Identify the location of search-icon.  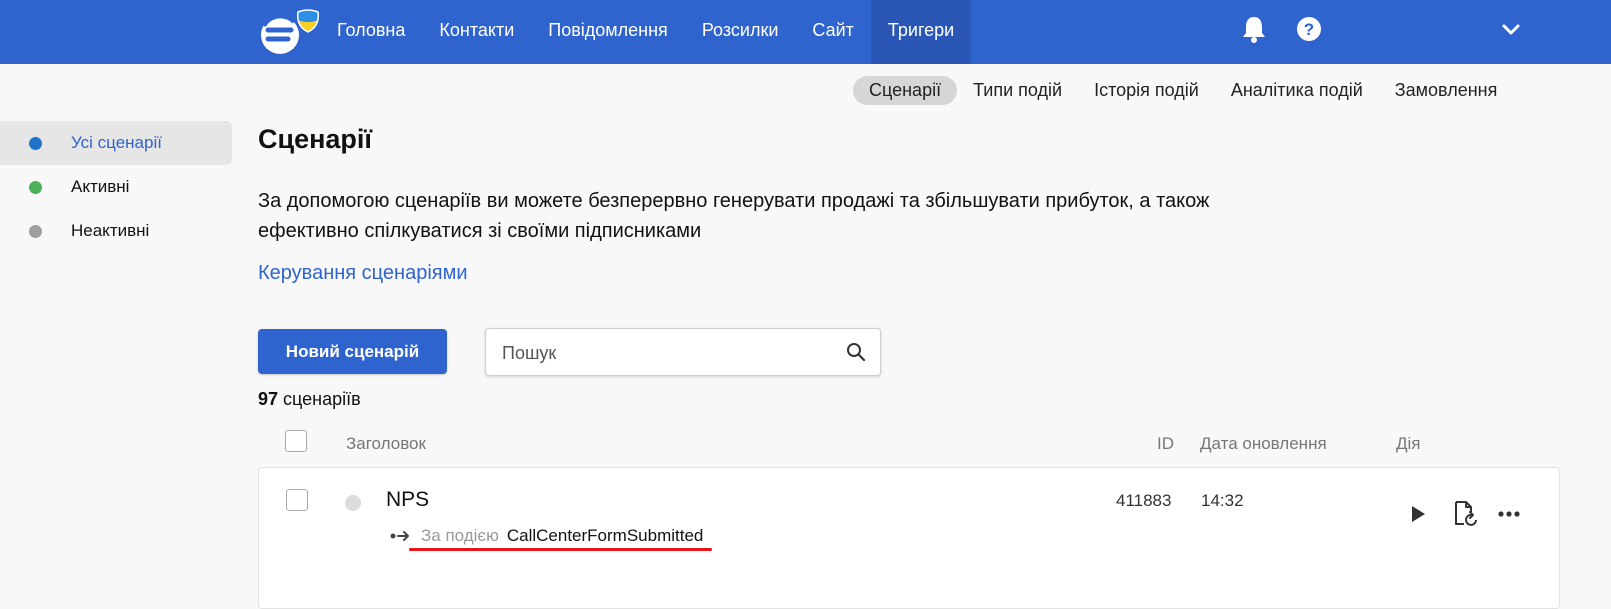
(856, 352).